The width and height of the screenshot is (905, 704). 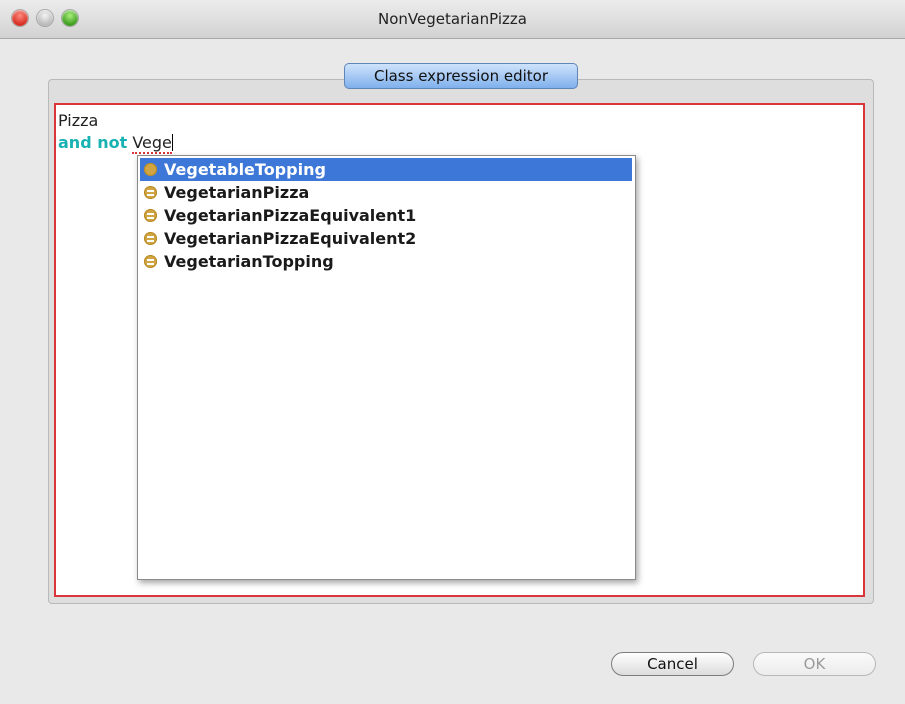 What do you see at coordinates (152, 142) in the screenshot?
I see `typed-text: Vege` at bounding box center [152, 142].